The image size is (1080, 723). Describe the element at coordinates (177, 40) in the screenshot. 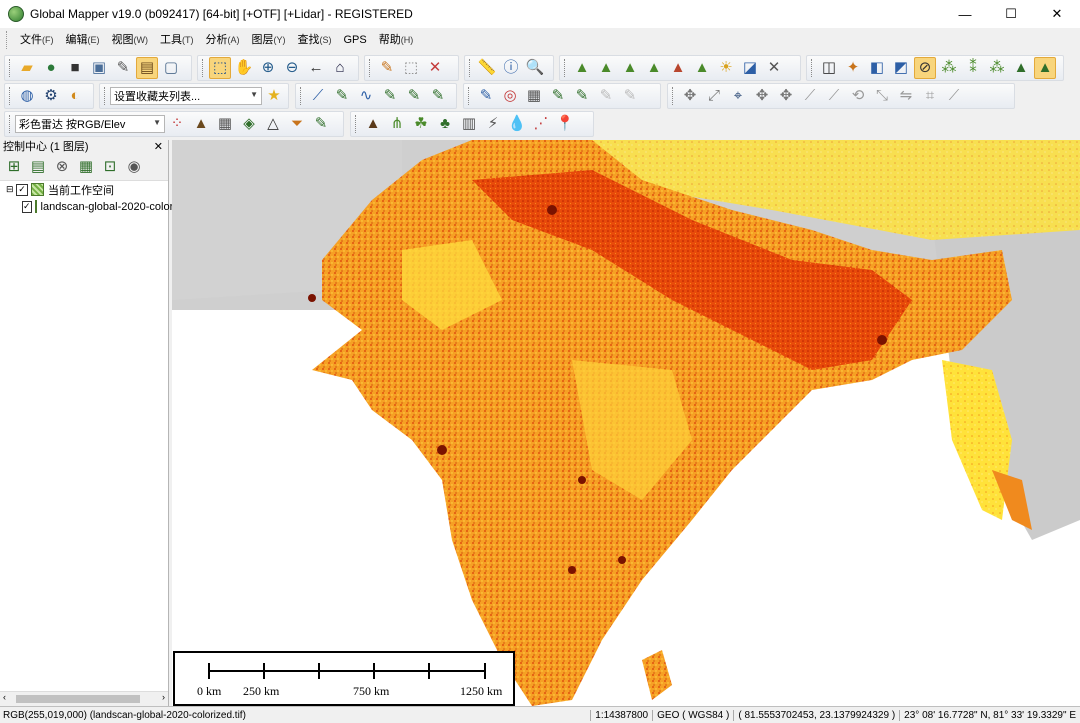

I see `menu-tools: 工具(T)` at that location.